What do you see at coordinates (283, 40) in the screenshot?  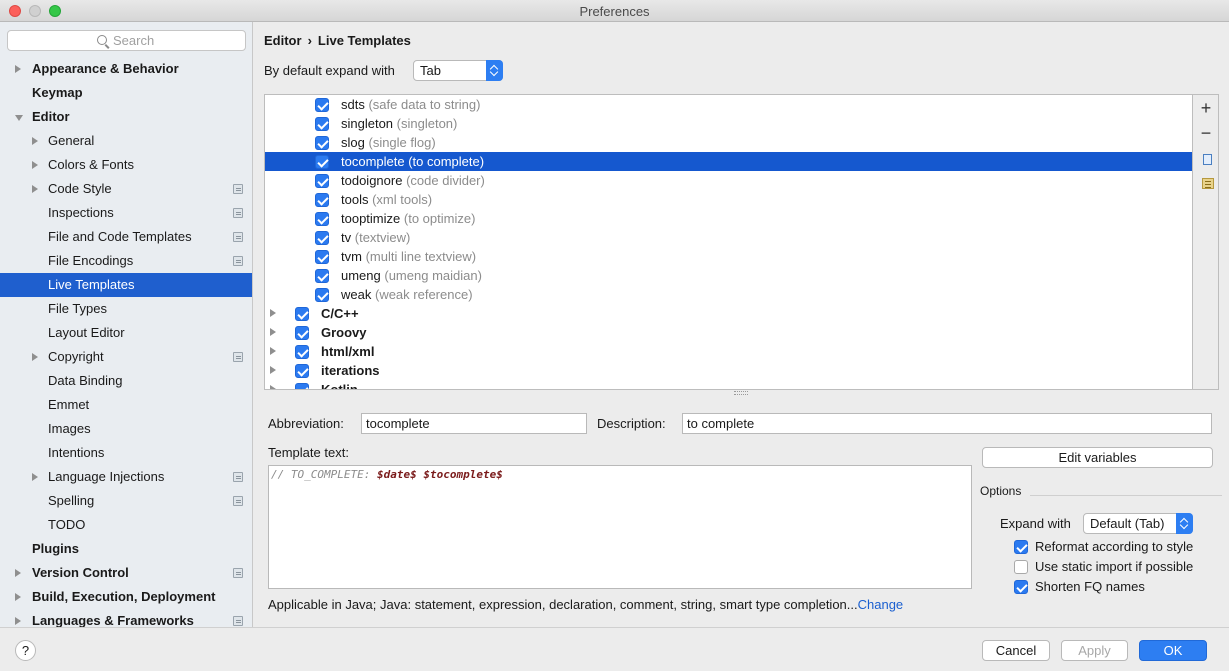 I see `breadcrumb-parent: Editor` at bounding box center [283, 40].